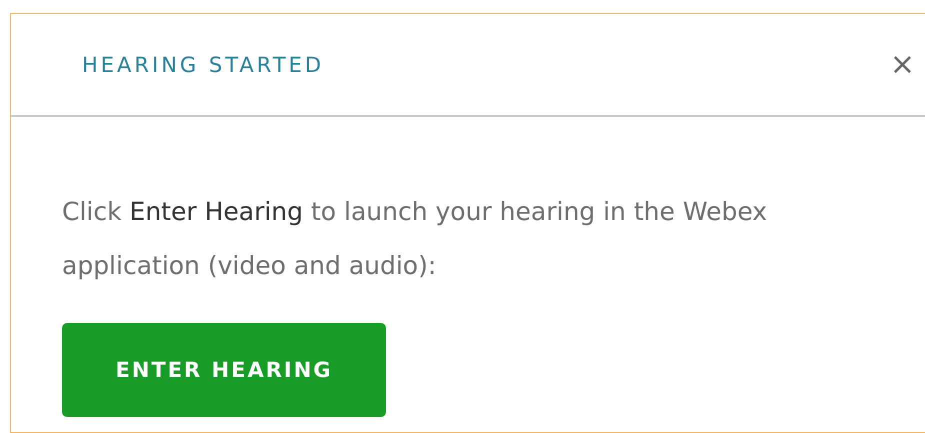 The height and width of the screenshot is (433, 925). What do you see at coordinates (224, 370) in the screenshot?
I see `enter-hearing-button: ENTER HEARING` at bounding box center [224, 370].